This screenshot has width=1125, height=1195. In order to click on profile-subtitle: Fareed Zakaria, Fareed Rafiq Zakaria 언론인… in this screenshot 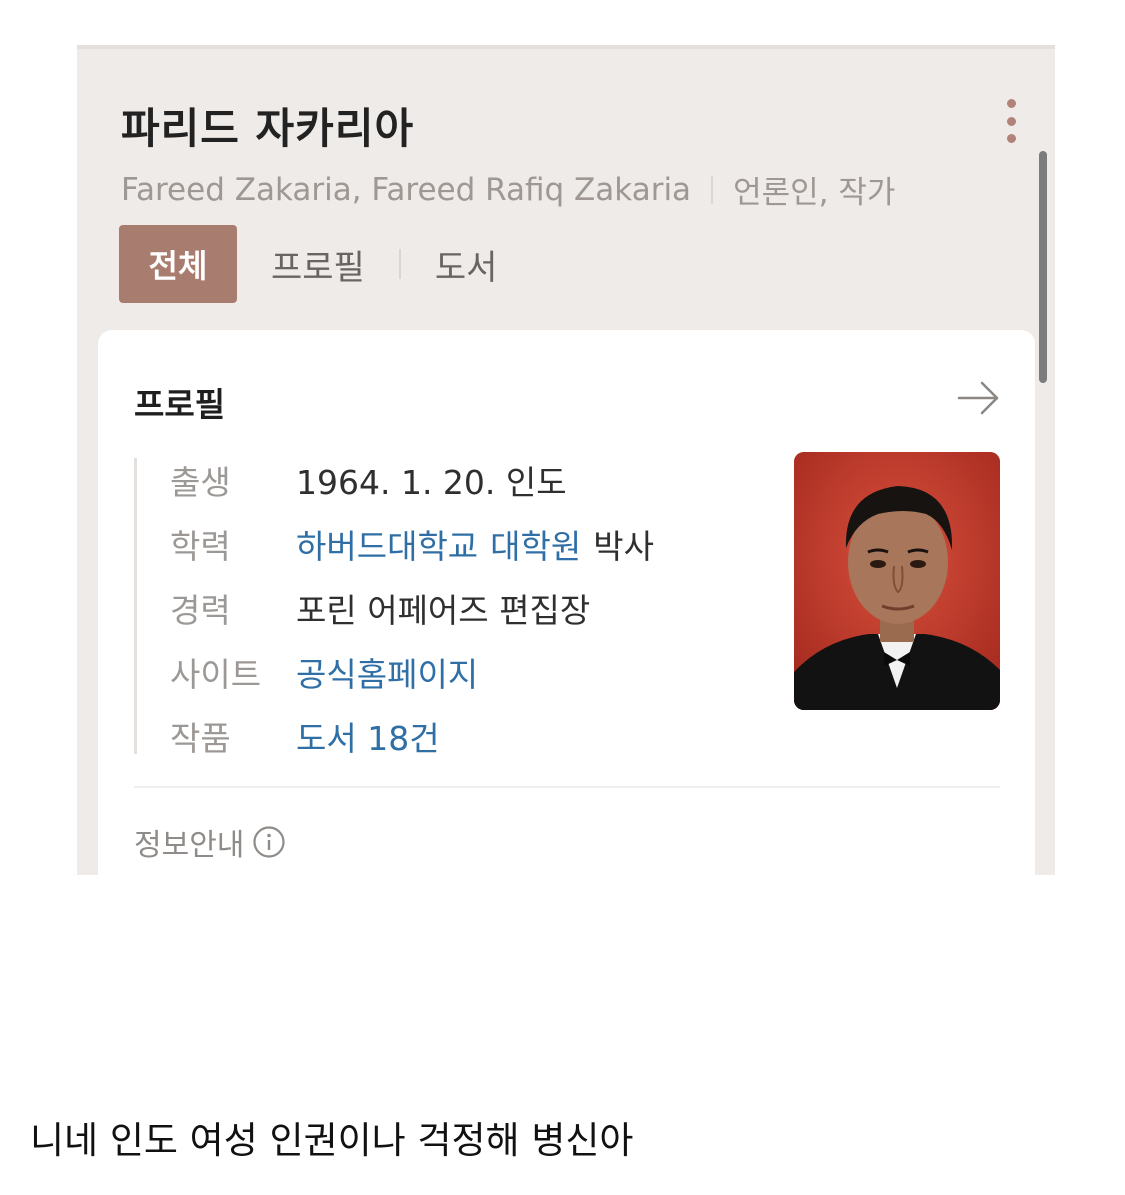, I will do `click(508, 189)`.